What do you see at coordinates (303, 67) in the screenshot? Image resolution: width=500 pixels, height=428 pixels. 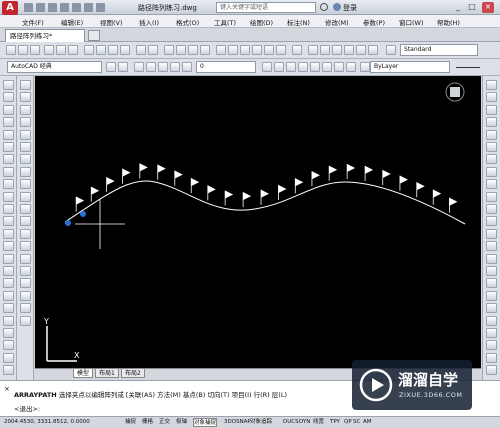 I see `layer-match-icon` at bounding box center [303, 67].